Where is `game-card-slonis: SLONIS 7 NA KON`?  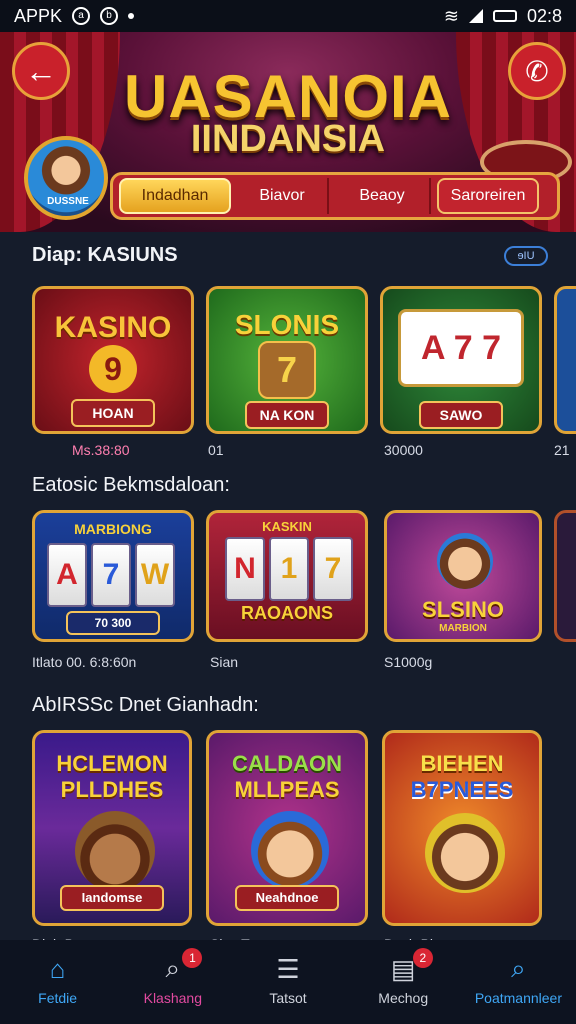 game-card-slonis: SLONIS 7 NA KON is located at coordinates (287, 360).